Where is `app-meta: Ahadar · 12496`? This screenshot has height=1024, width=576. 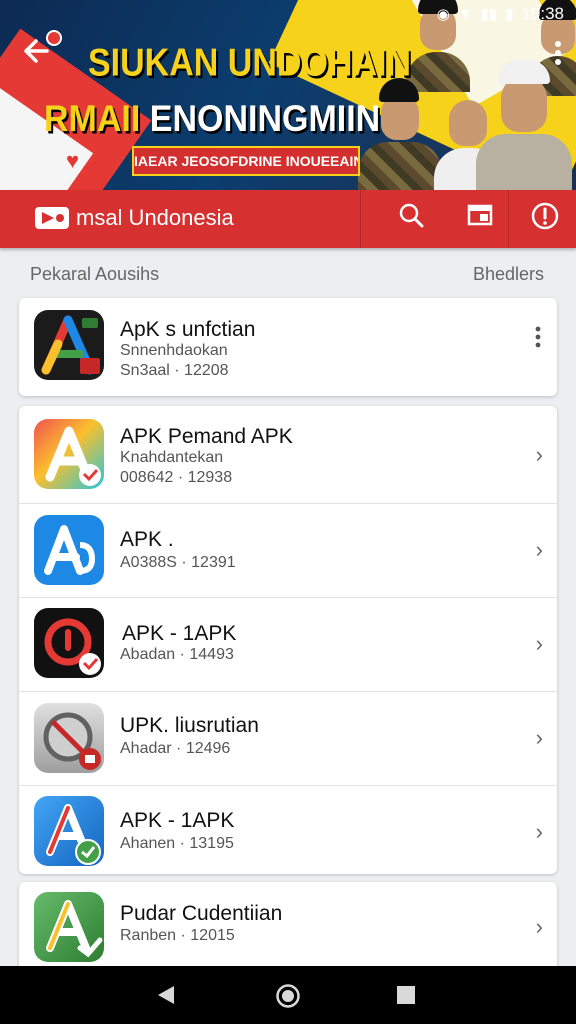
app-meta: Ahadar · 12496 is located at coordinates (175, 748).